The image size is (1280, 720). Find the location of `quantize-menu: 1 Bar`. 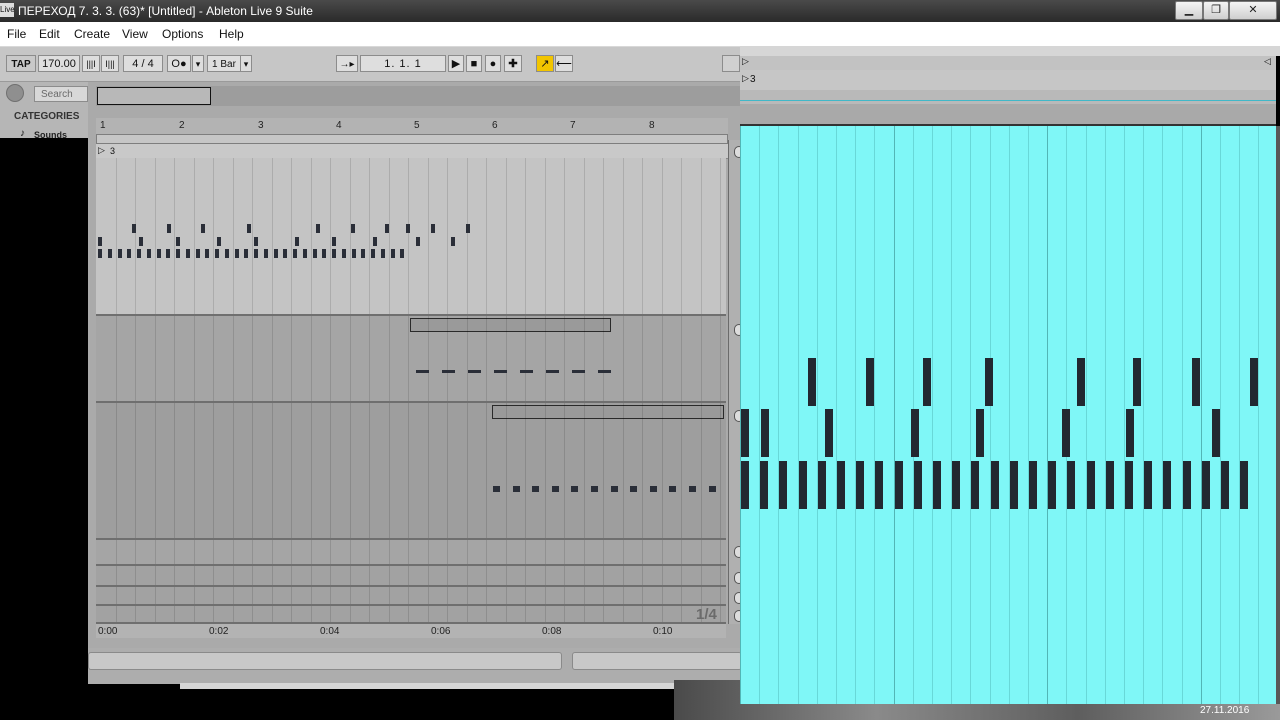

quantize-menu: 1 Bar is located at coordinates (224, 63).